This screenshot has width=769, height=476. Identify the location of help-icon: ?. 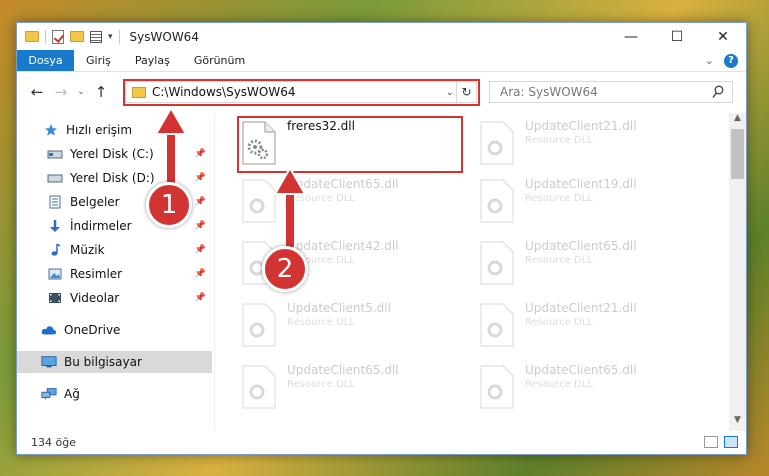
(731, 60).